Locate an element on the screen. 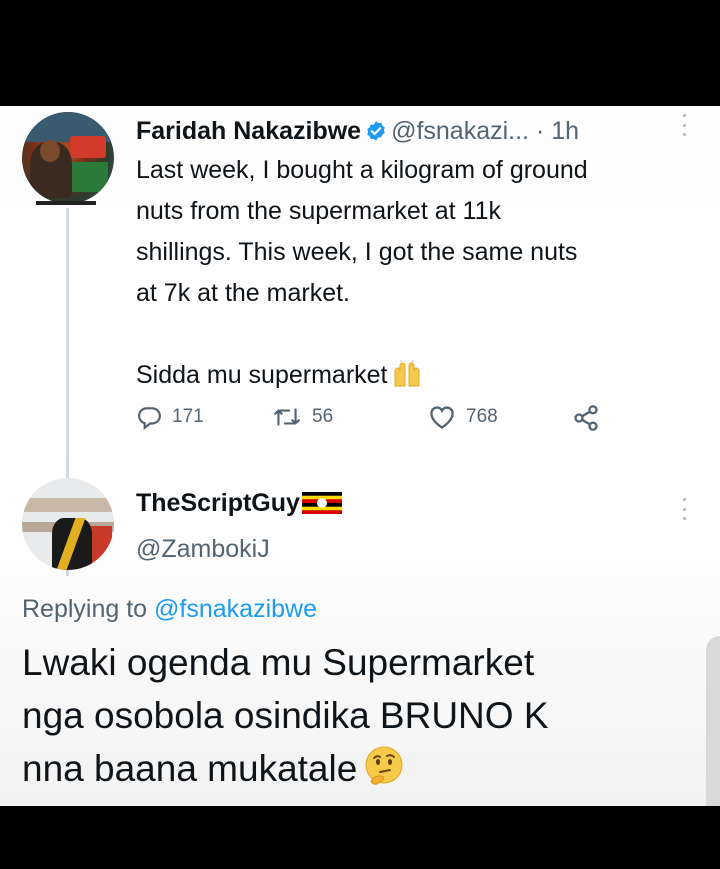 This screenshot has height=869, width=720. share-button is located at coordinates (591, 418).